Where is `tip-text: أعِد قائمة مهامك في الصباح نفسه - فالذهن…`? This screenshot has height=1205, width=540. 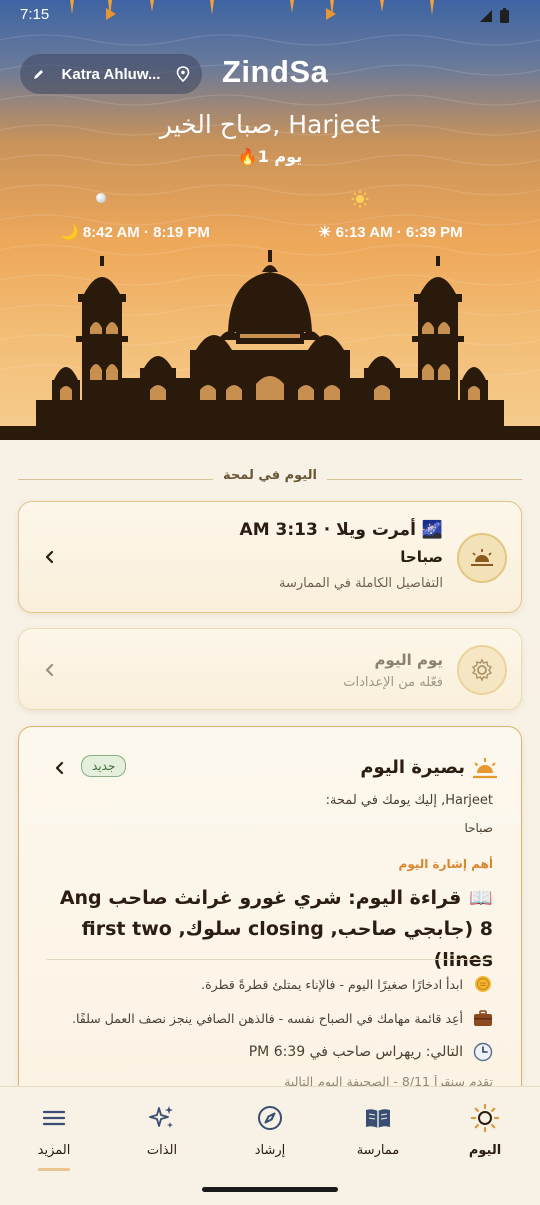
tip-text: أعِد قائمة مهامك في الصباح نفسه - فالذهن… is located at coordinates (267, 1018).